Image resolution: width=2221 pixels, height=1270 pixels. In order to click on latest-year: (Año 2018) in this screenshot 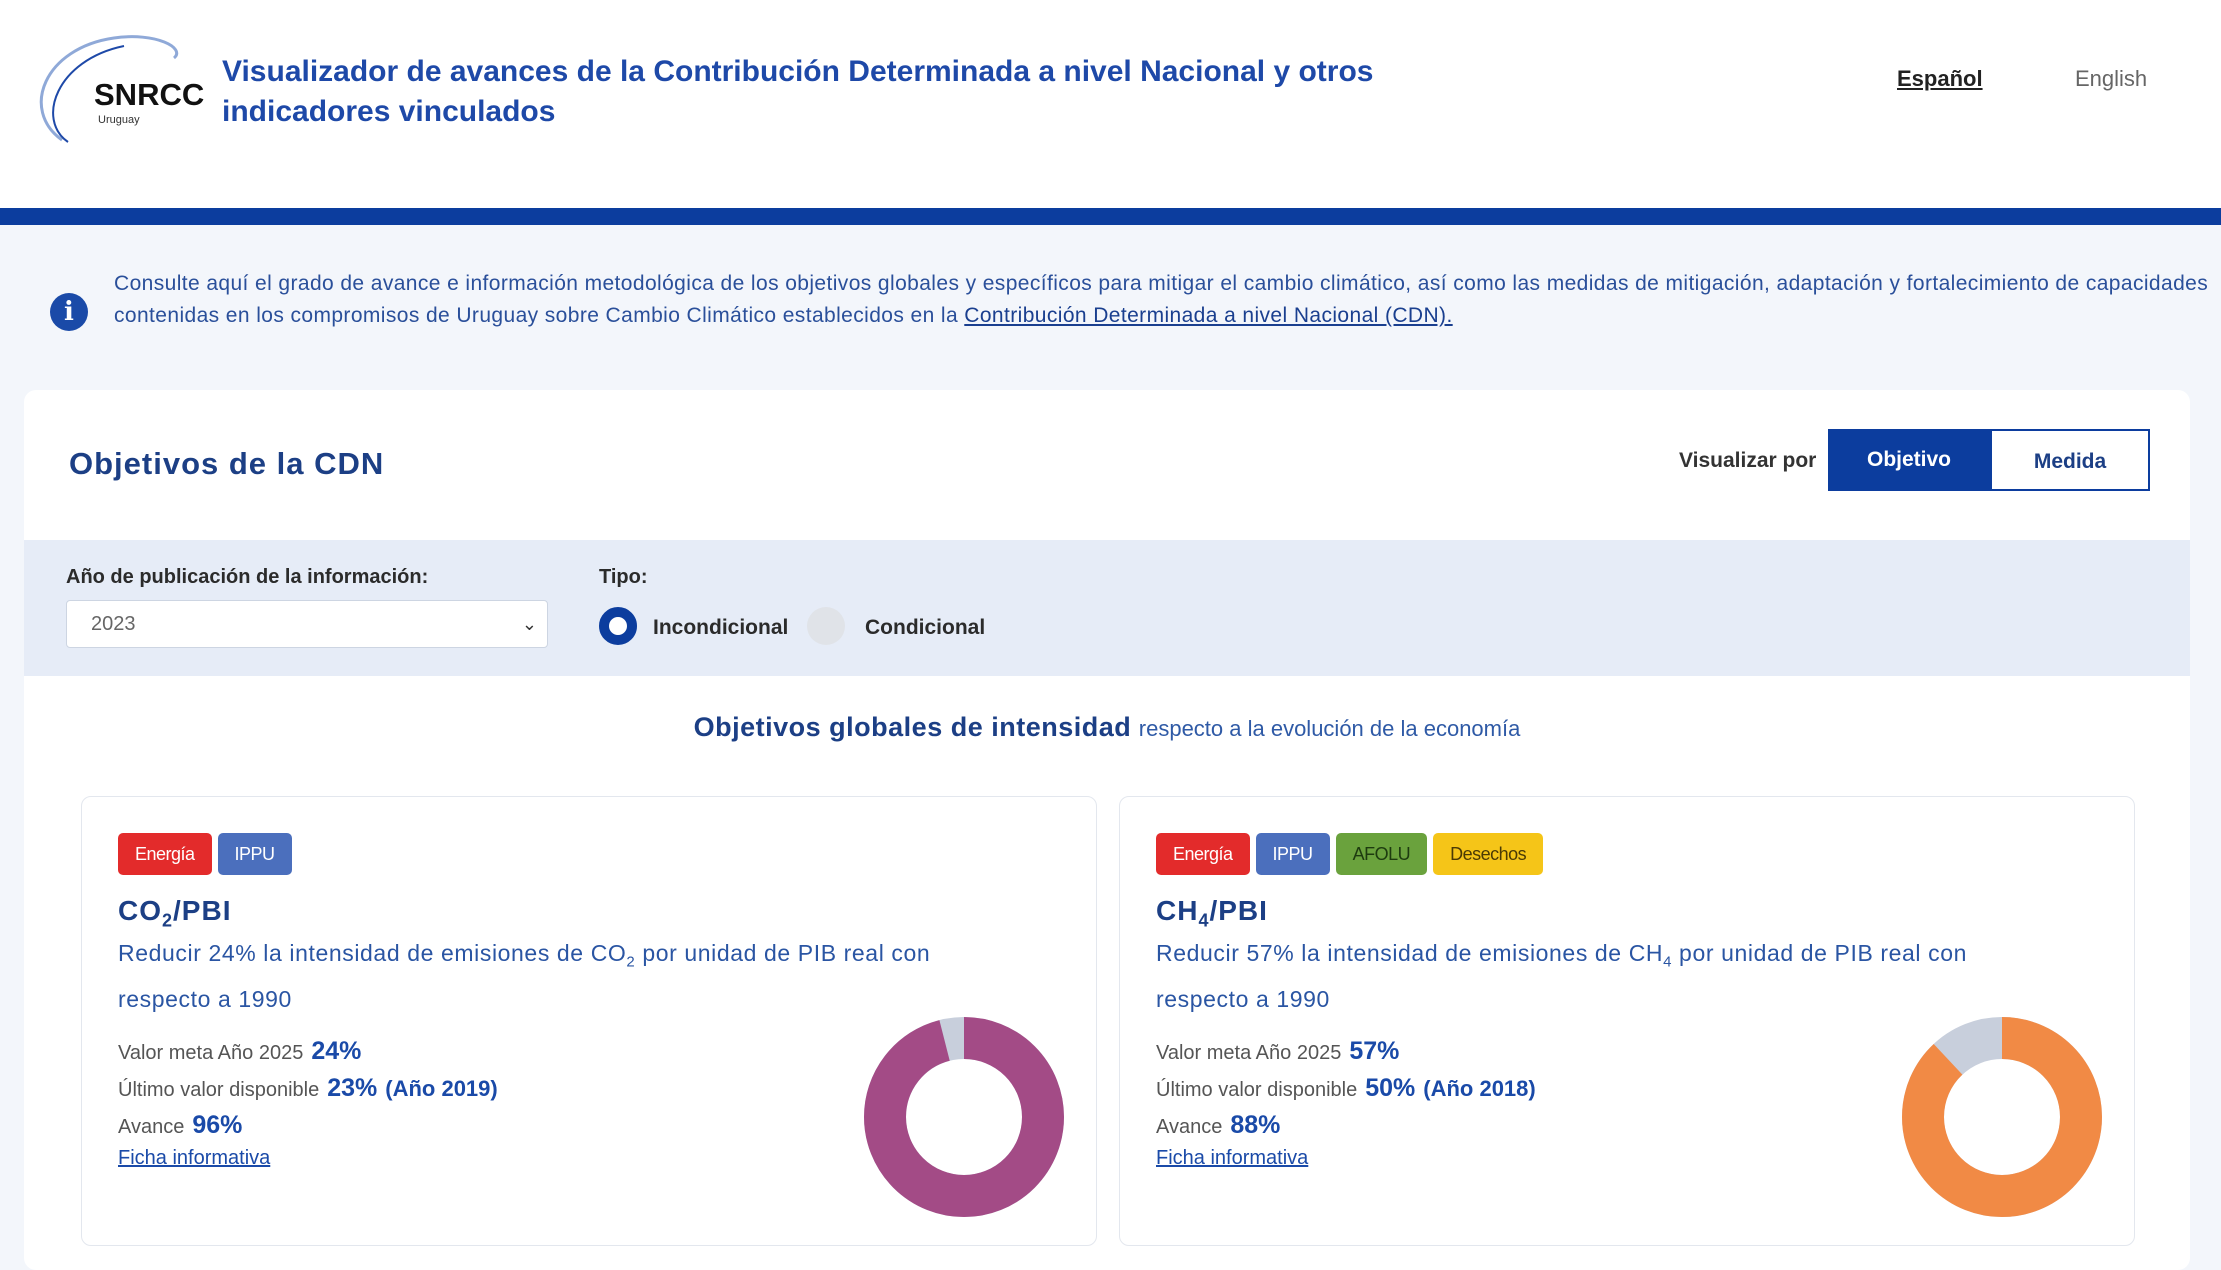, I will do `click(1479, 1088)`.